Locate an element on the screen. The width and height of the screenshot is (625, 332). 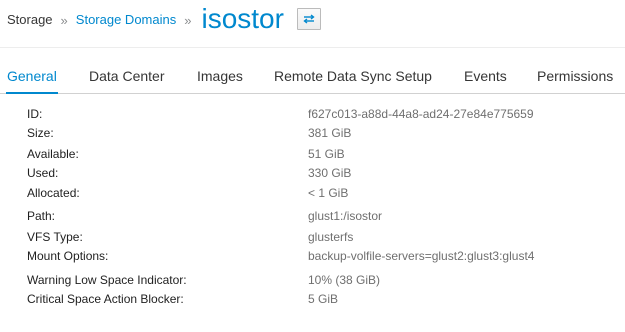
tab-permissions: Permissions is located at coordinates (575, 75).